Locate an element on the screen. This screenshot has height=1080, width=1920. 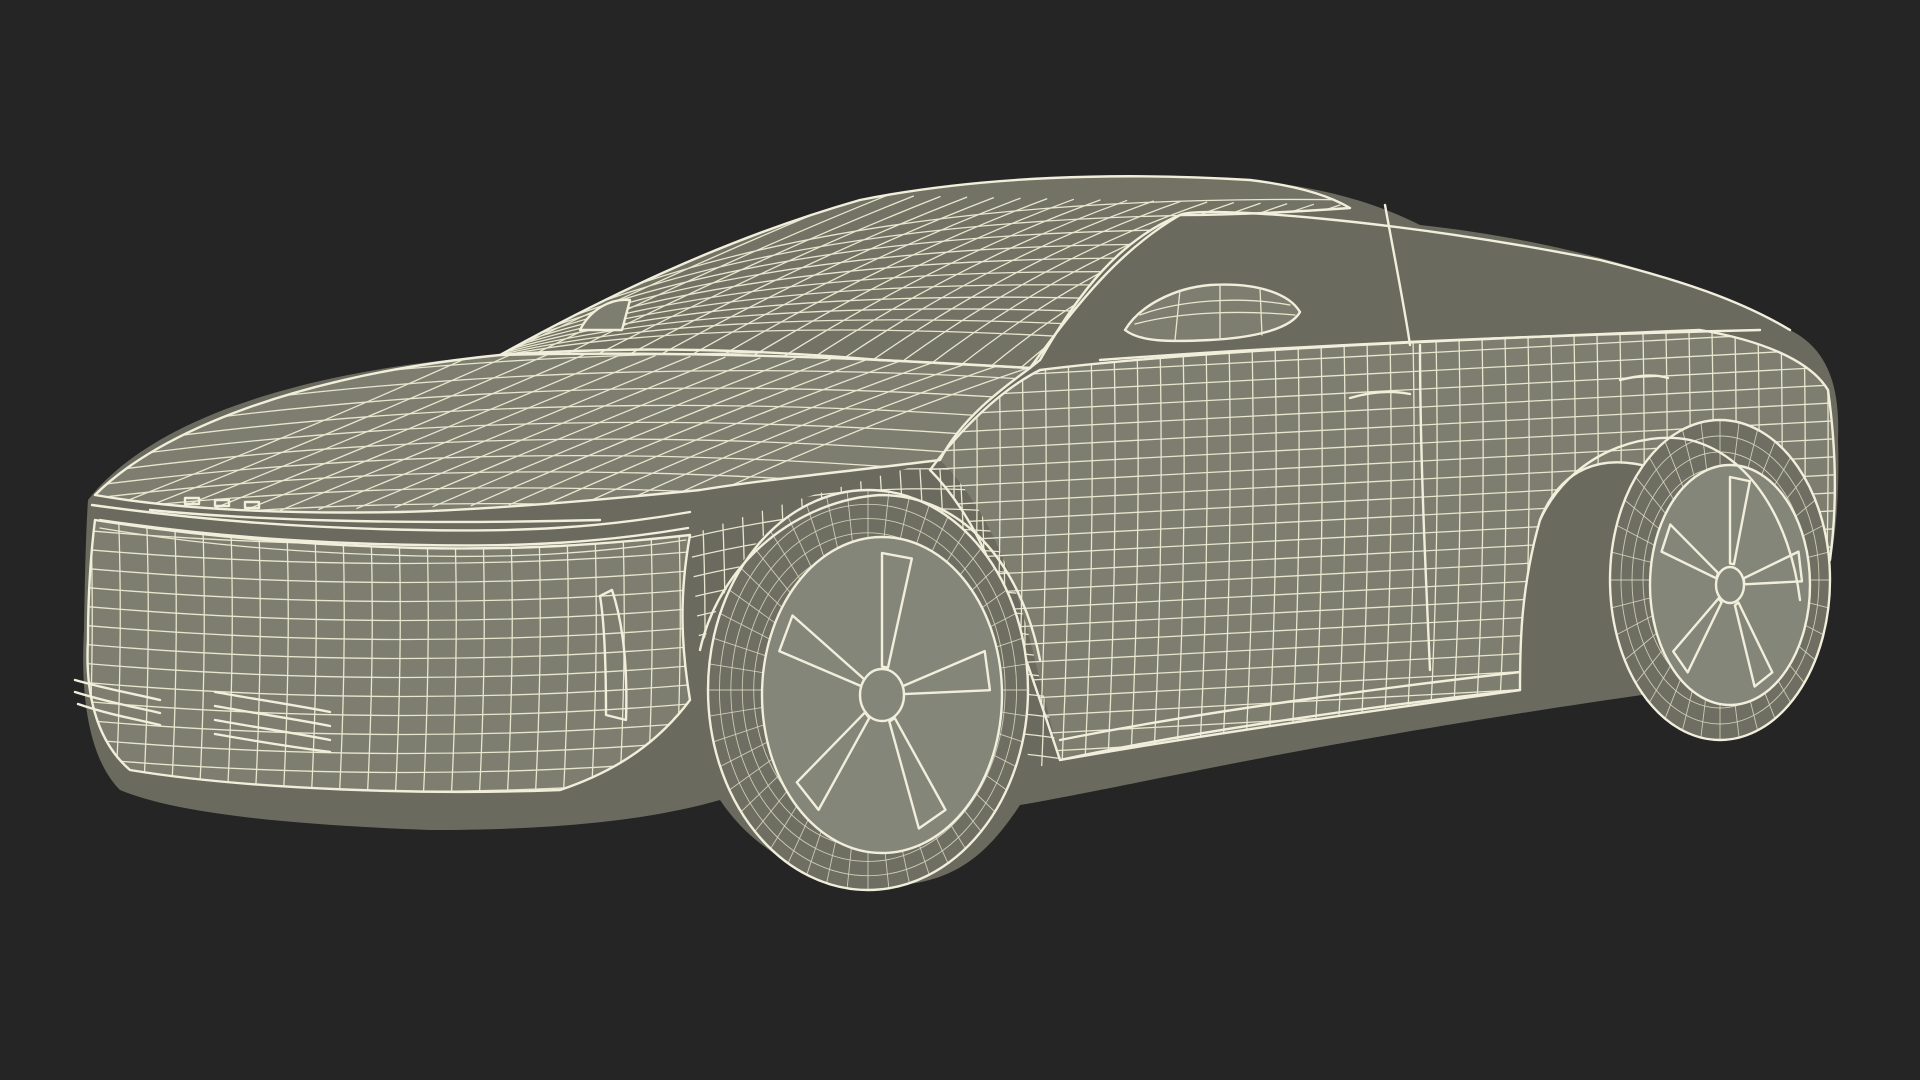
rear-hub is located at coordinates (1730, 585).